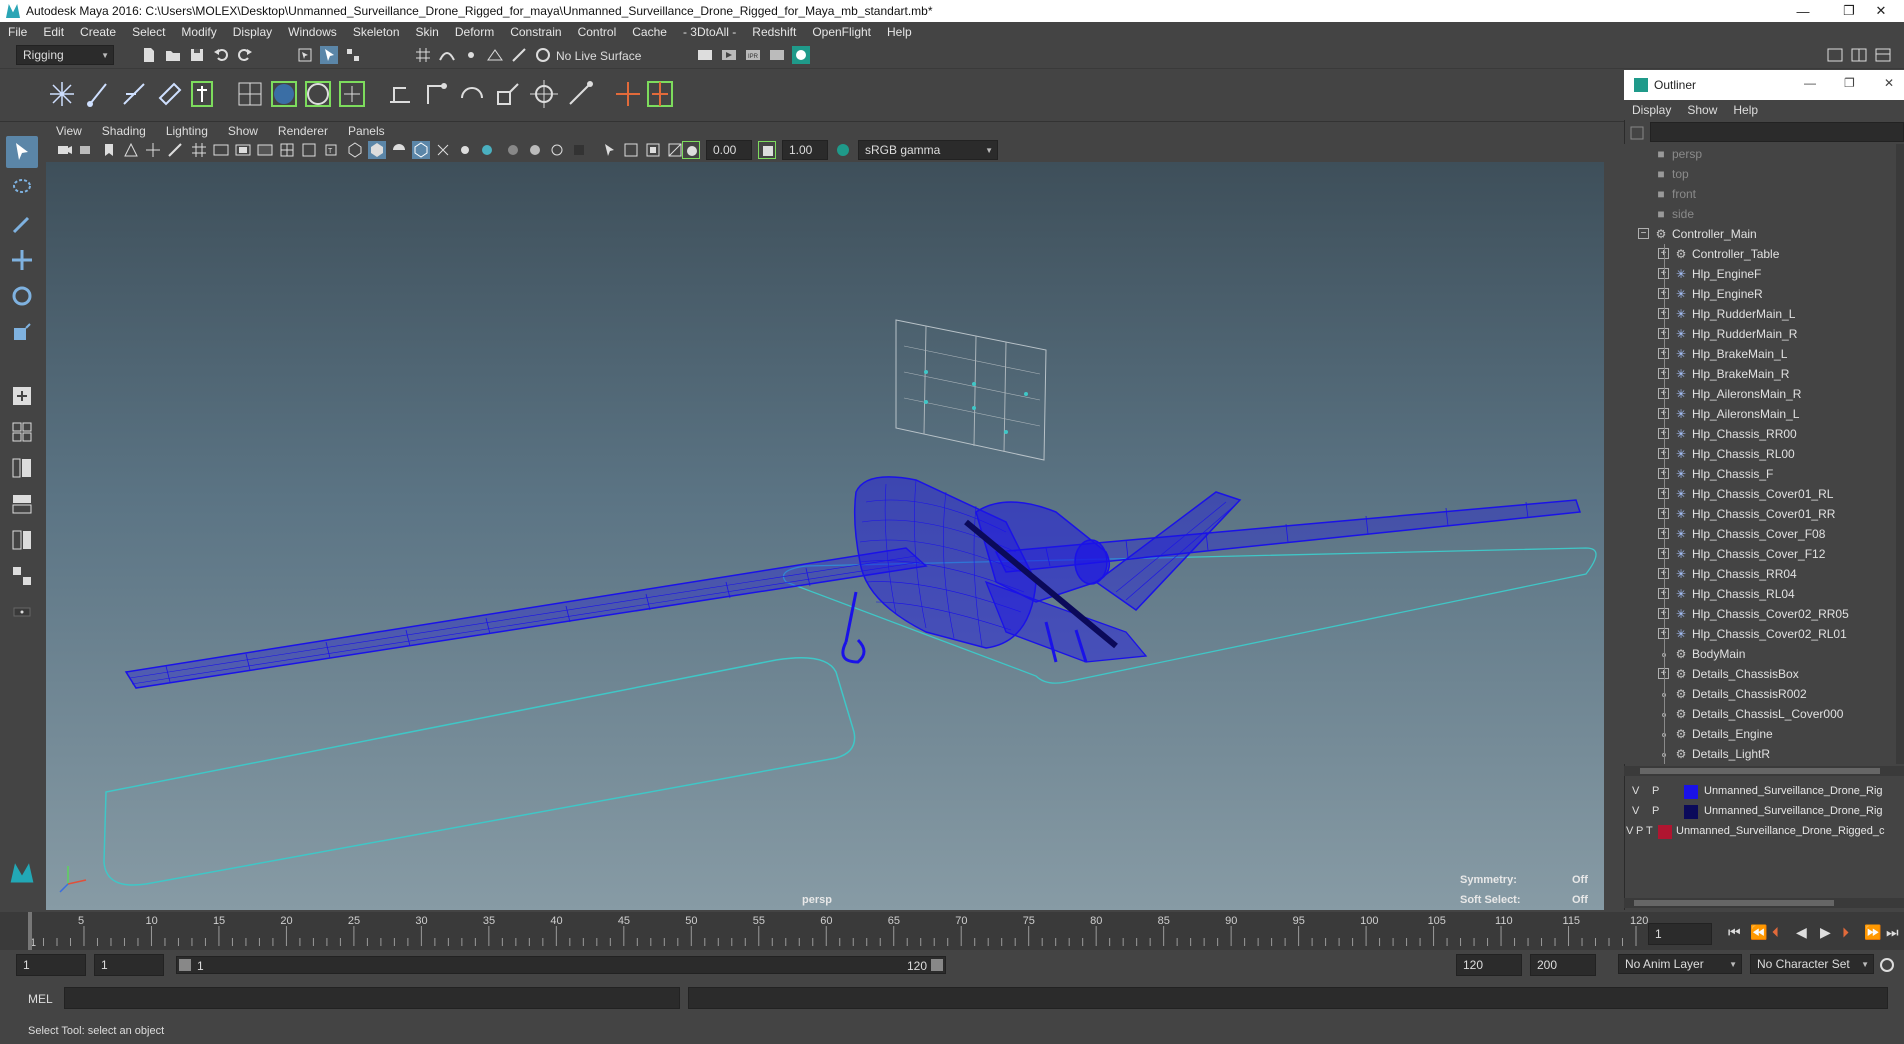 This screenshot has width=1904, height=1044. I want to click on field-chart-icon, so click(287, 150).